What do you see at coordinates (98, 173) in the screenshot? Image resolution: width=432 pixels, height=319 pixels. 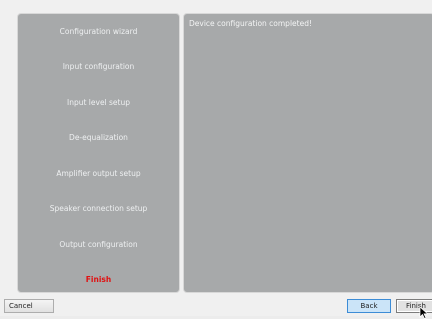 I see `step-amplifier-output-setup: Amplifier output setup` at bounding box center [98, 173].